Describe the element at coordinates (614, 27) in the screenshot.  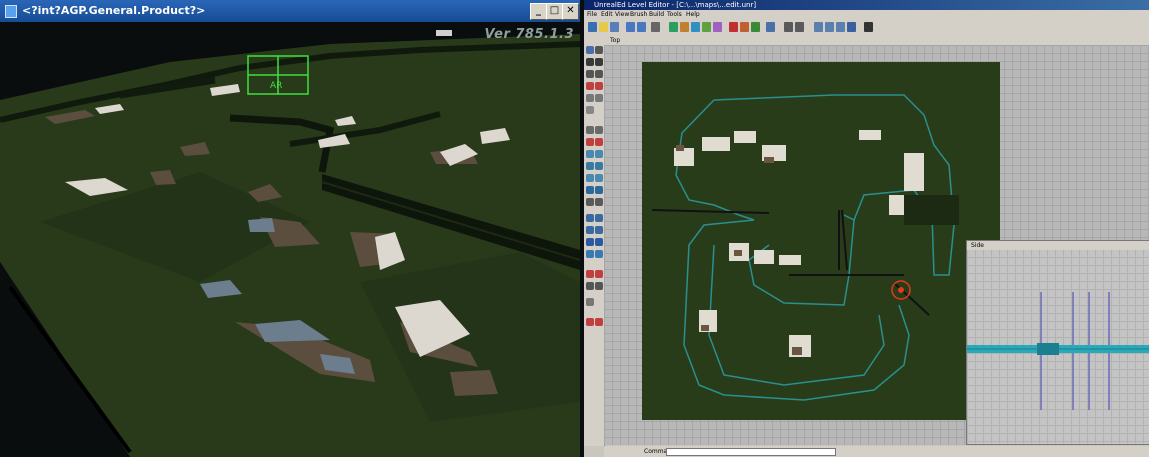
I see `save-map-icon` at that location.